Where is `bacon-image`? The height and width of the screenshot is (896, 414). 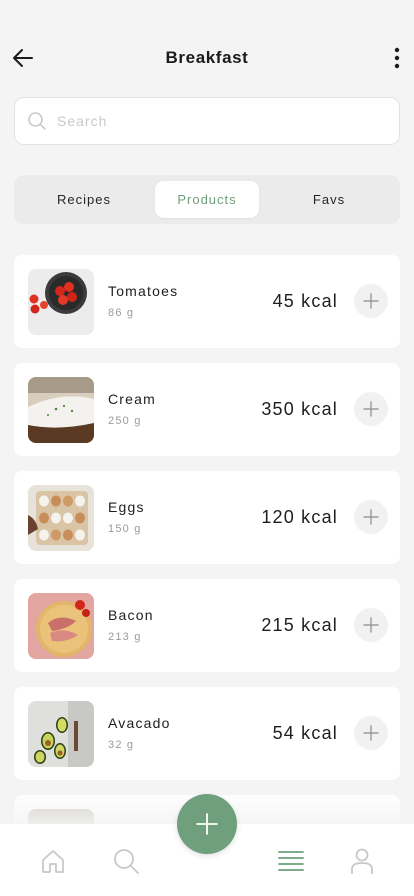 bacon-image is located at coordinates (61, 626).